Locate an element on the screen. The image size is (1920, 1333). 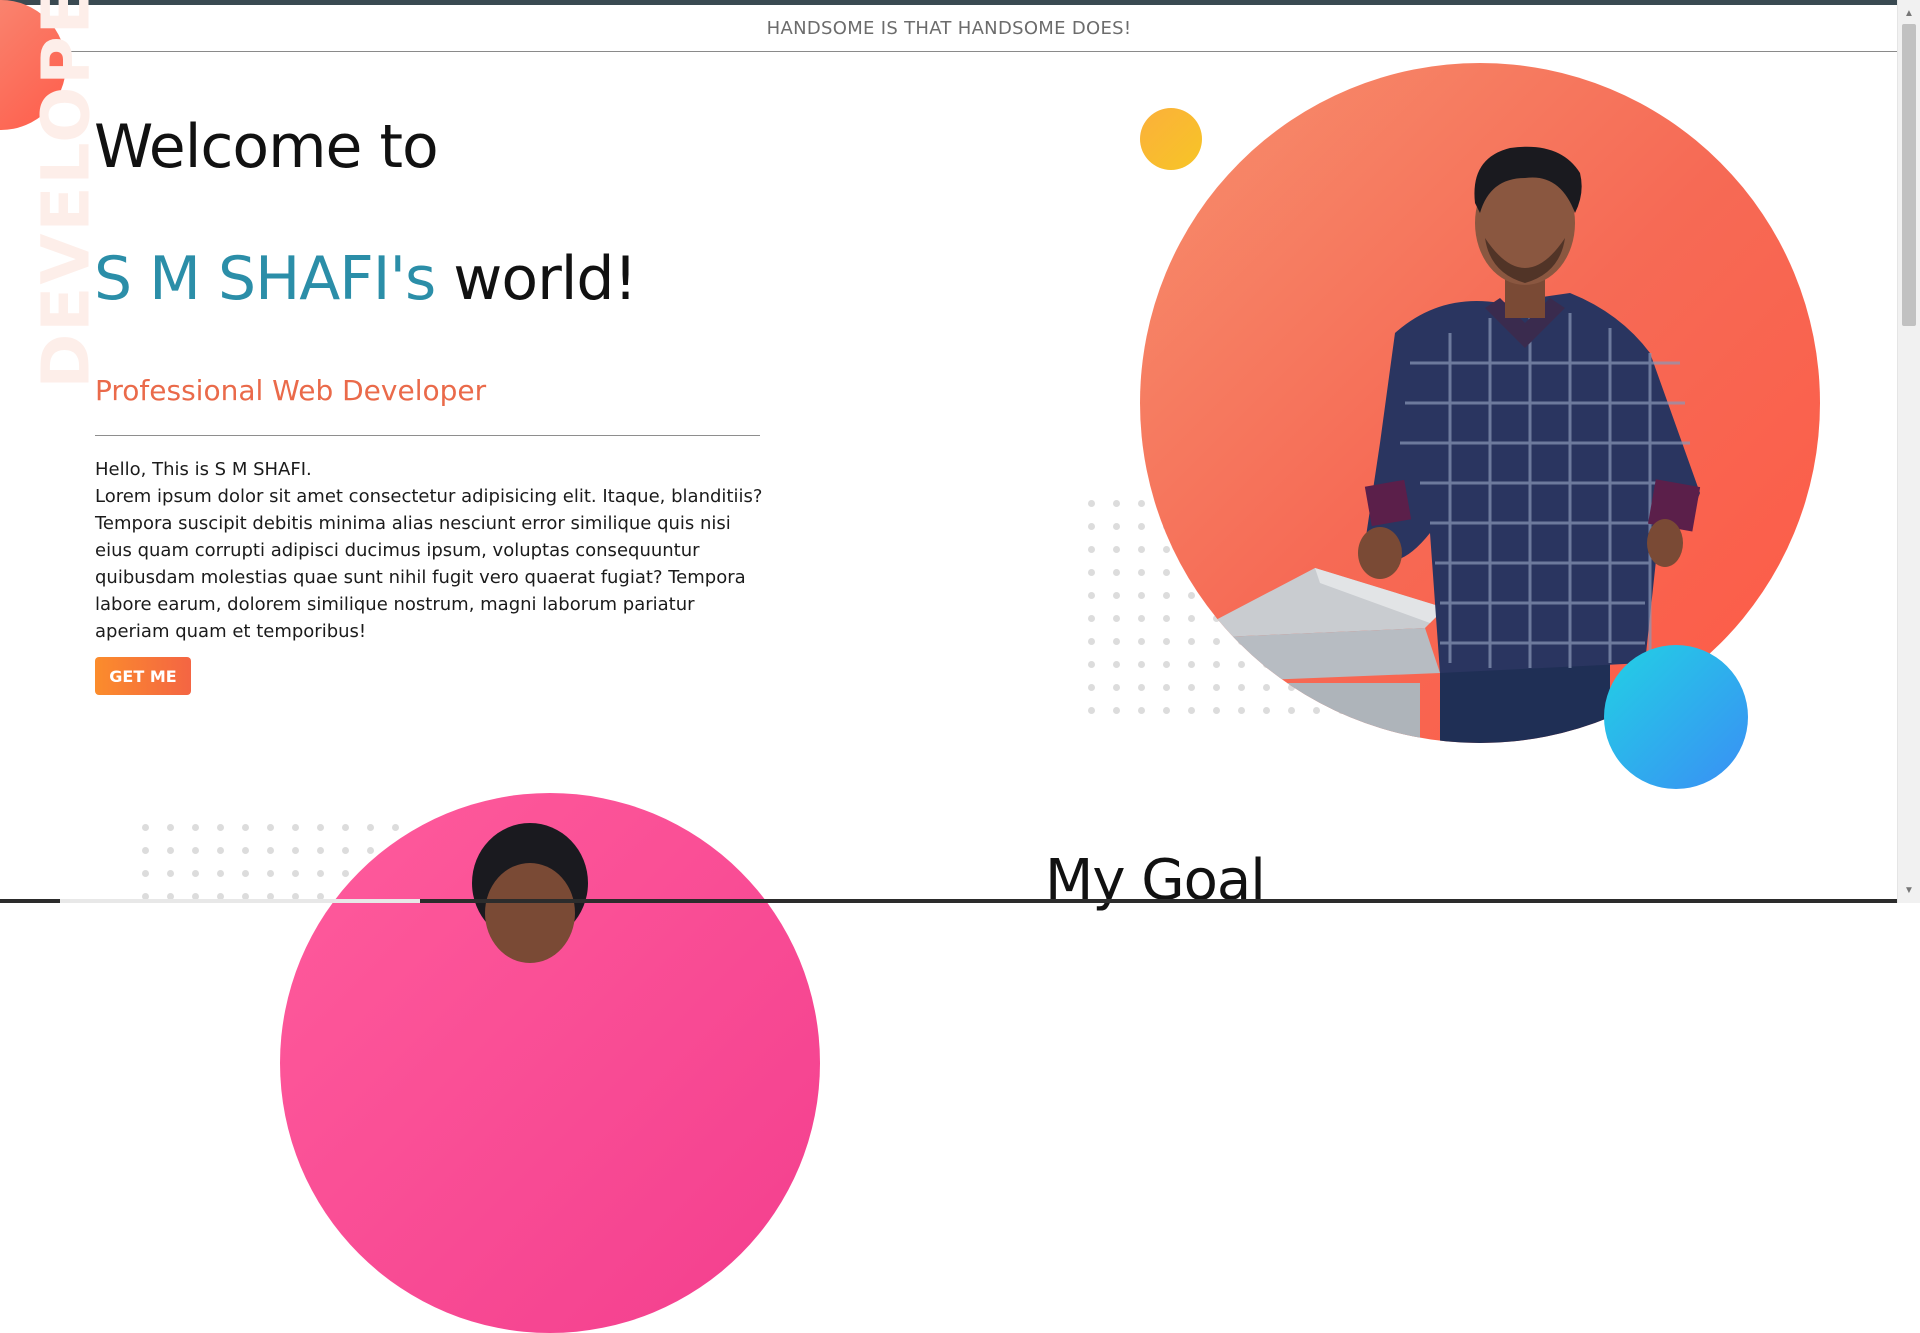
role-title: Professional Web Developer is located at coordinates (291, 390).